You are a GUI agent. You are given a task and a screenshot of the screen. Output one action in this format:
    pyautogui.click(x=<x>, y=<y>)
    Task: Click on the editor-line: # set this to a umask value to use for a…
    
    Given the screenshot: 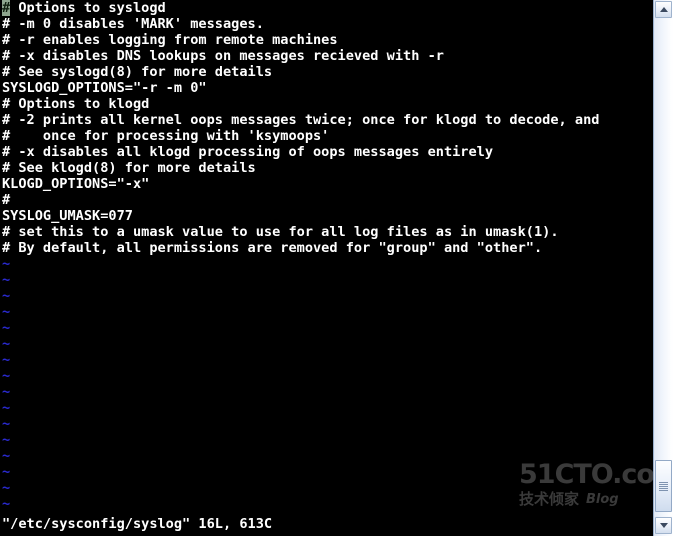 What is the action you would take?
    pyautogui.click(x=326, y=232)
    